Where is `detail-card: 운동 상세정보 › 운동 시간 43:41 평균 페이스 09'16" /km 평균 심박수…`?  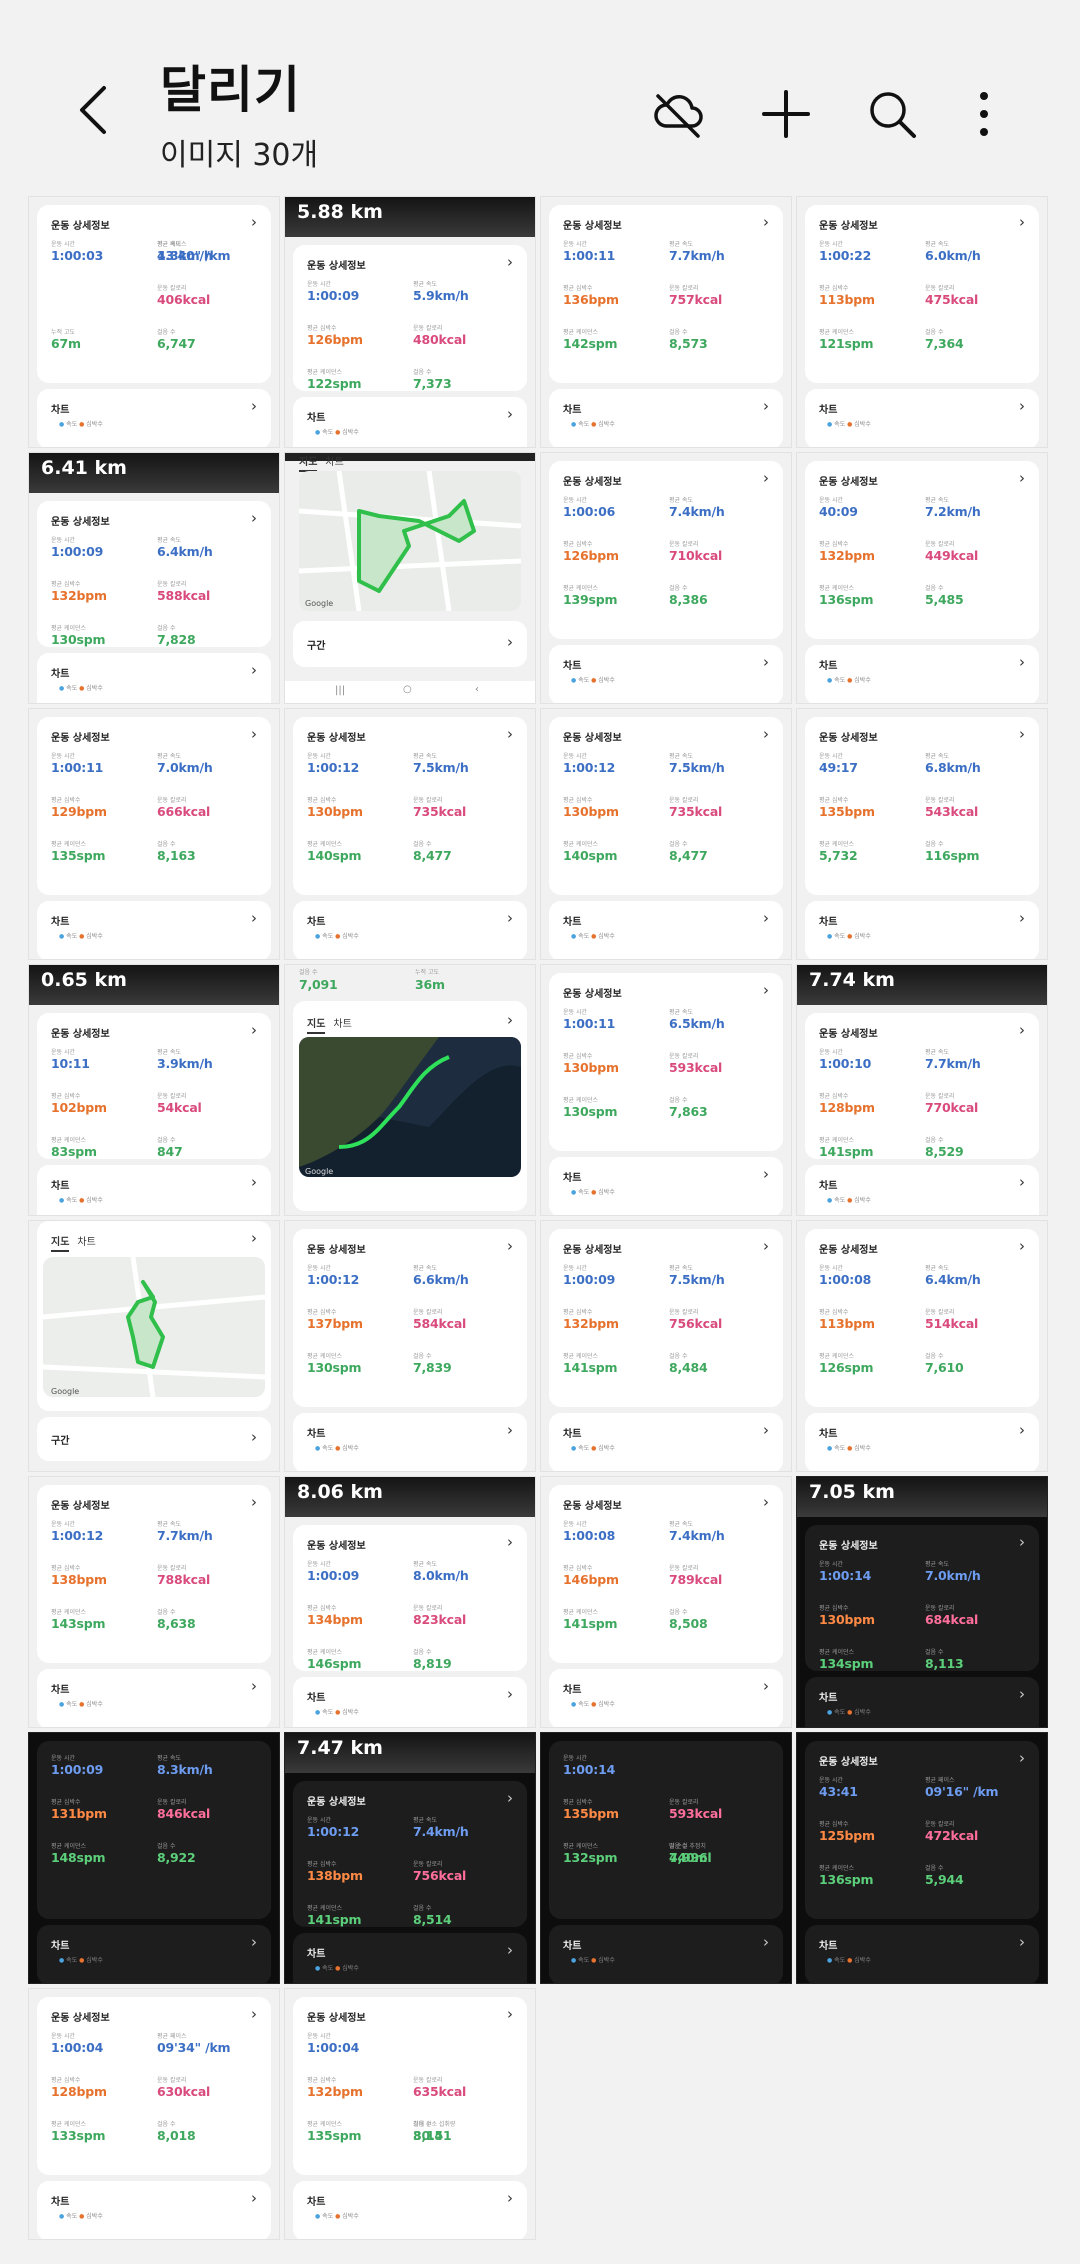 detail-card: 운동 상세정보 › 운동 시간 43:41 평균 페이스 09'16" /km 평균 심박수… is located at coordinates (922, 1830).